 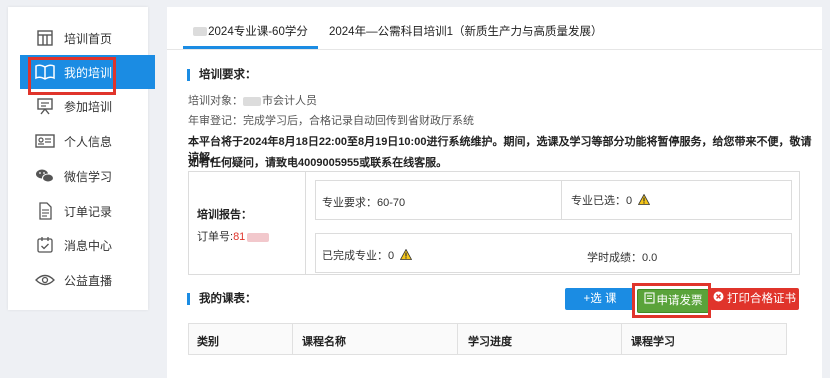 I want to click on sidebar-item-label: 订单记录, so click(x=88, y=211).